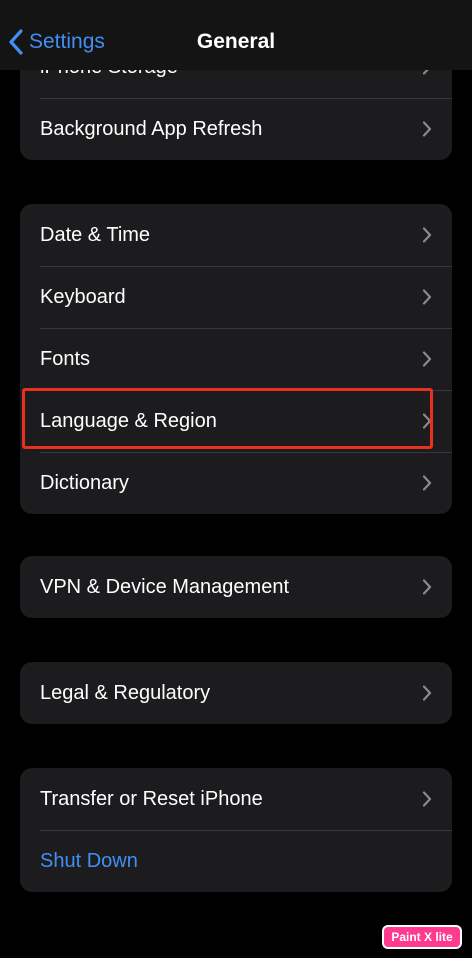 This screenshot has height=958, width=472. What do you see at coordinates (236, 483) in the screenshot?
I see `row-dictionary: Dictionary` at bounding box center [236, 483].